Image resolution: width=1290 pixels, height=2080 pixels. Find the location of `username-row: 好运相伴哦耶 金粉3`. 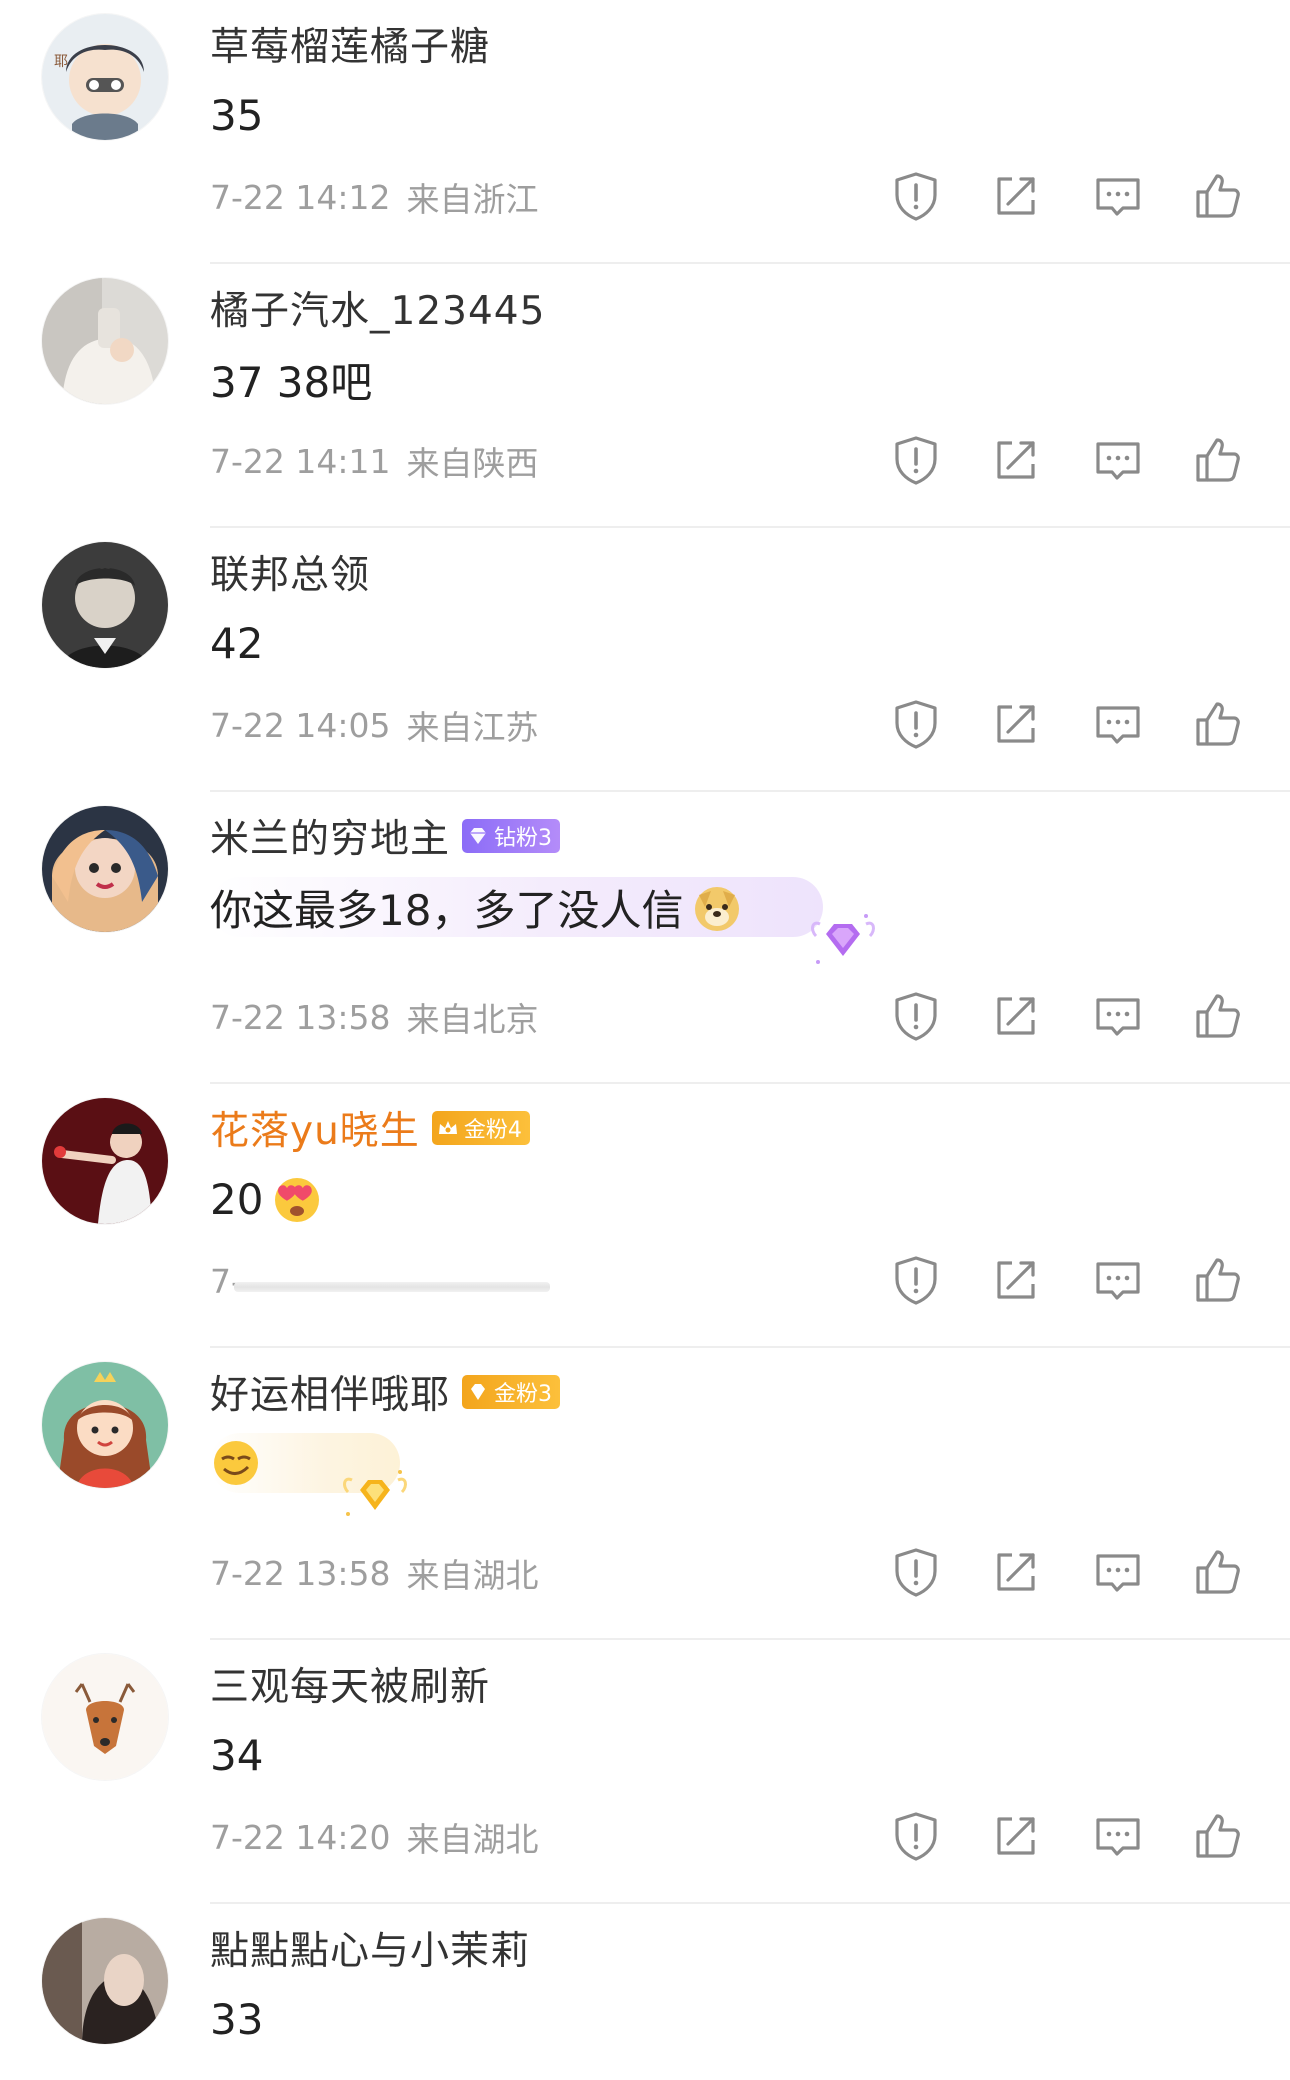

username-row: 好运相伴哦耶 金粉3 is located at coordinates (385, 1392).